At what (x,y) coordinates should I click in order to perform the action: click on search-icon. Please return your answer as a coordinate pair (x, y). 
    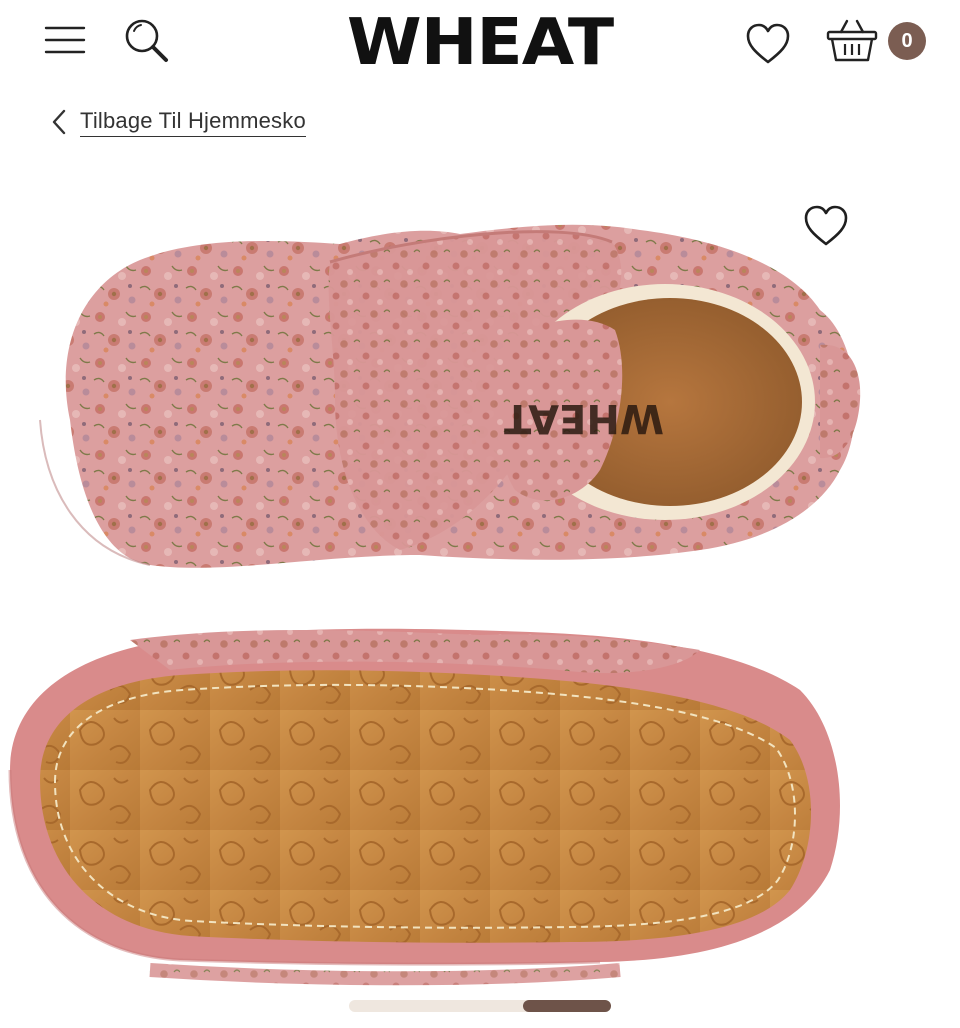
    Looking at the image, I should click on (146, 40).